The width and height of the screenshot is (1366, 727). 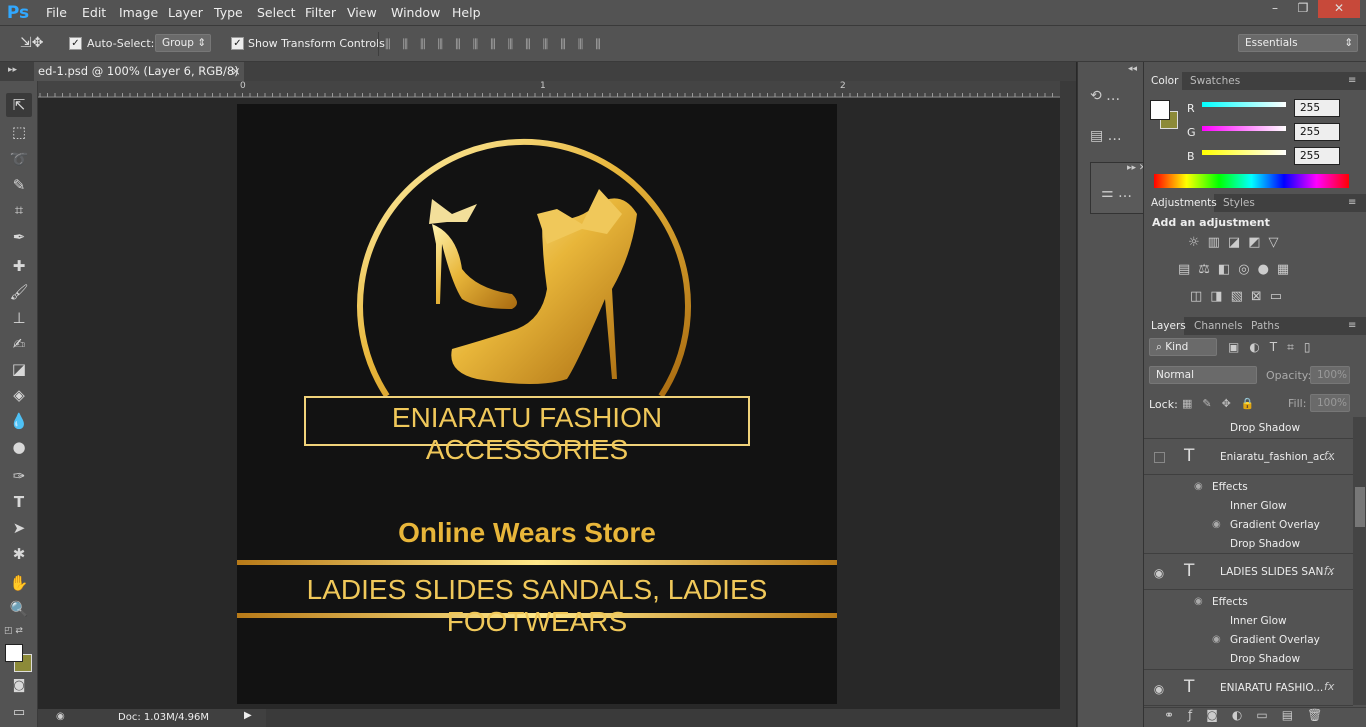 What do you see at coordinates (19, 369) in the screenshot?
I see `eraser-tool-icon: ◪` at bounding box center [19, 369].